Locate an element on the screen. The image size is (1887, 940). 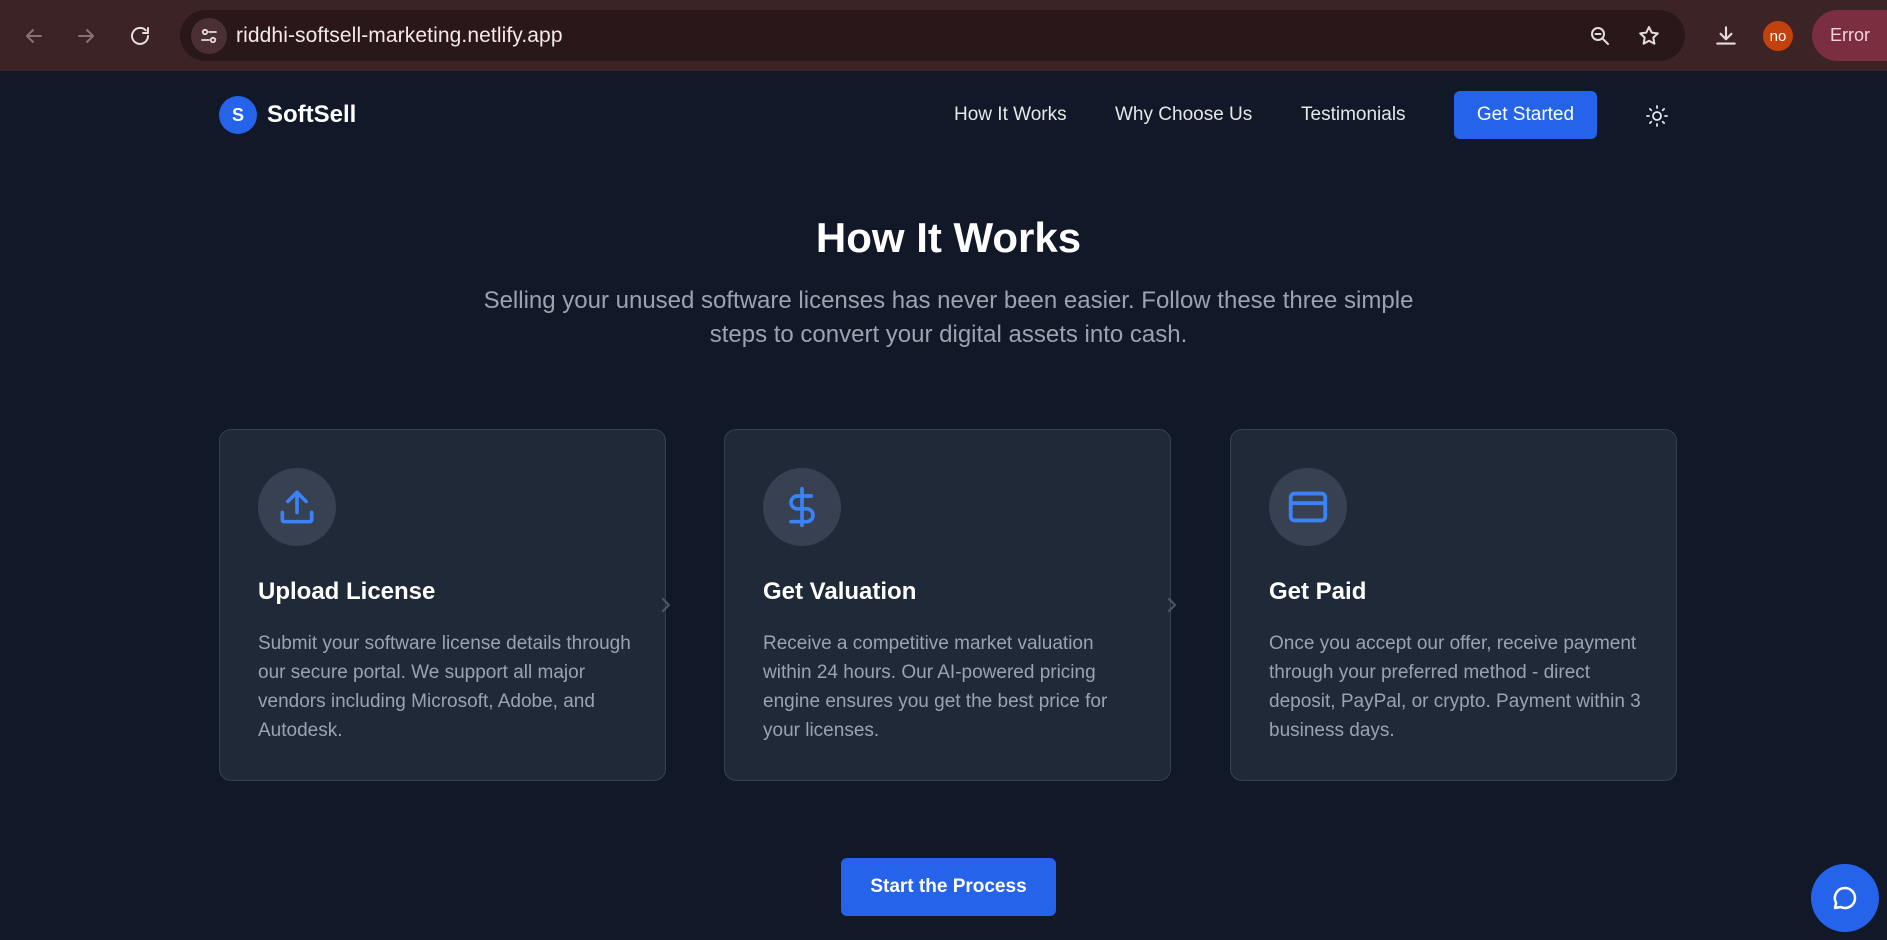
star-icon is located at coordinates (1649, 36).